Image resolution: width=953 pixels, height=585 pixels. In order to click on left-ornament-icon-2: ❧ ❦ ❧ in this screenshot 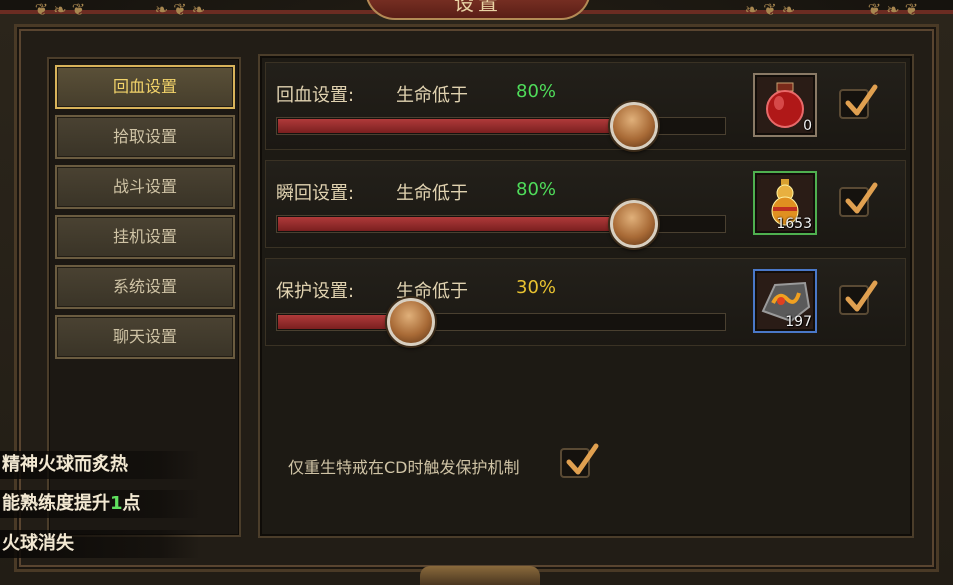, I will do `click(180, 9)`.